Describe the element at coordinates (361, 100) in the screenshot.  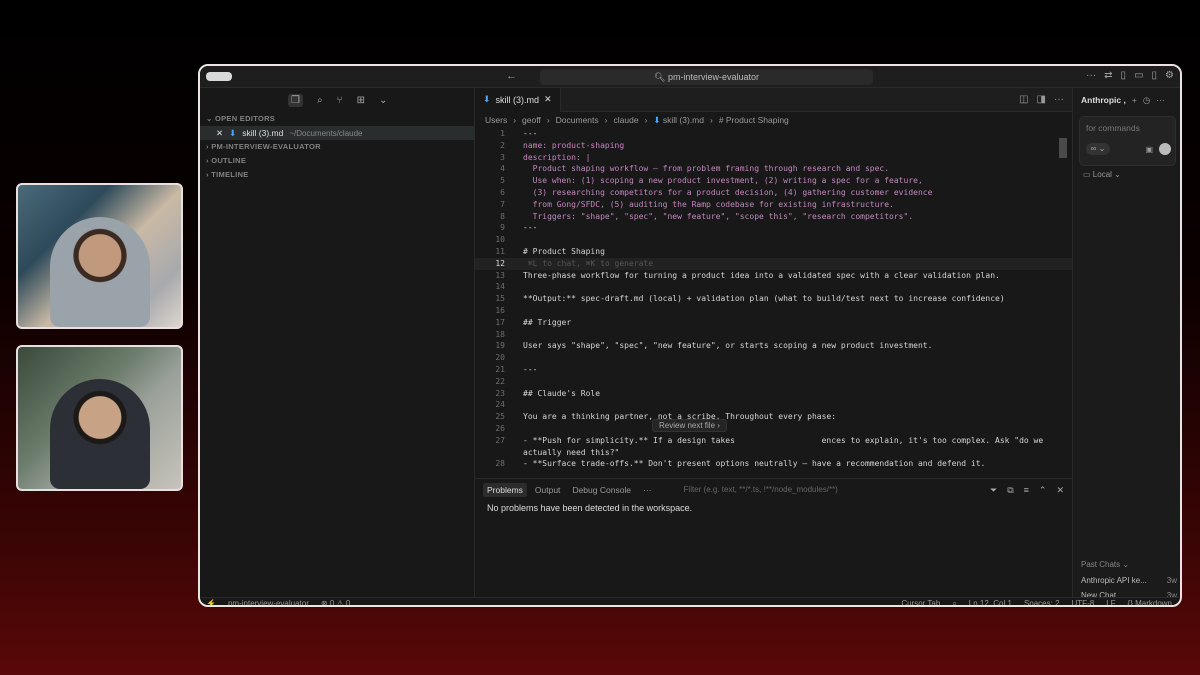
I see `extensions-icon: ⊞` at that location.